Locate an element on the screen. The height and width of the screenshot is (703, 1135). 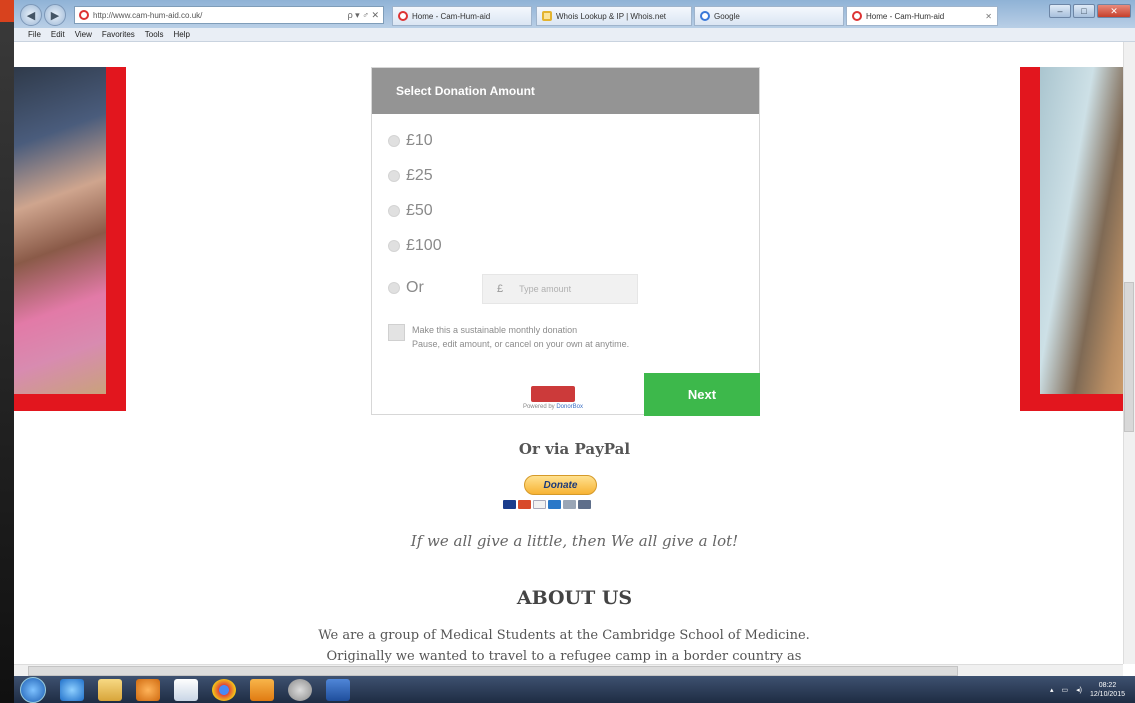
horizontal-scroll-thumb is located at coordinates (493, 671).